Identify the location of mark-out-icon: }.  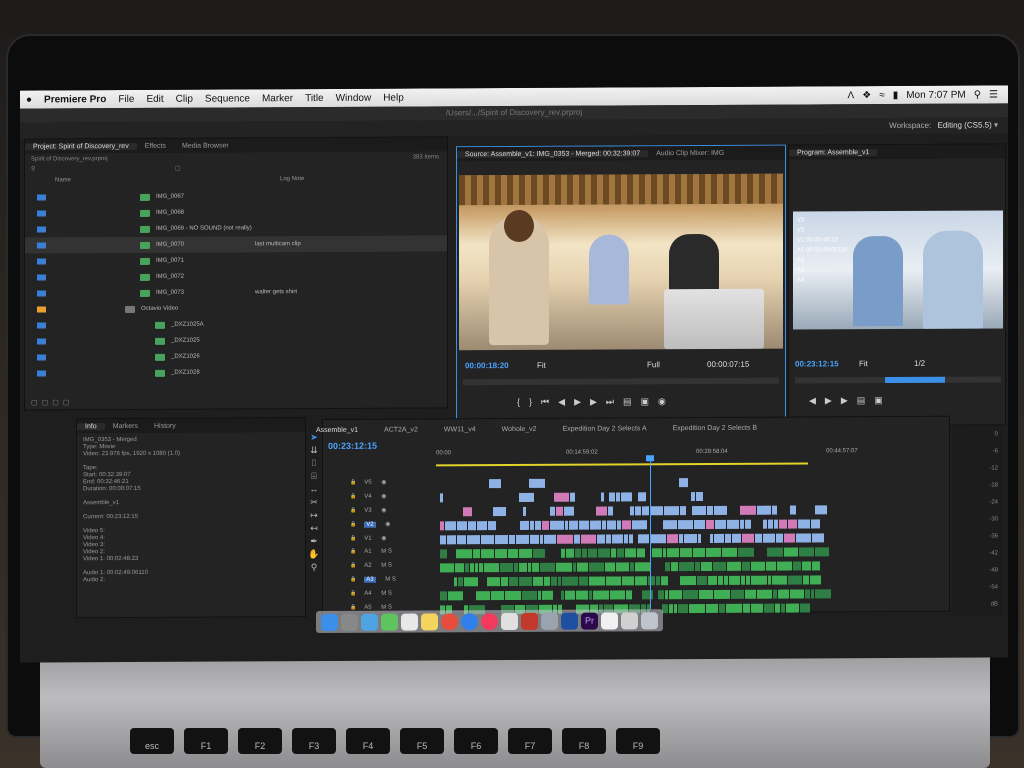
(530, 402).